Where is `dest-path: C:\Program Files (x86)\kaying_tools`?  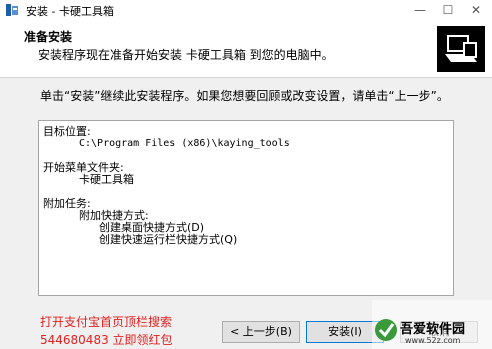
dest-path: C:\Program Files (x86)\kaying_tools is located at coordinates (184, 143).